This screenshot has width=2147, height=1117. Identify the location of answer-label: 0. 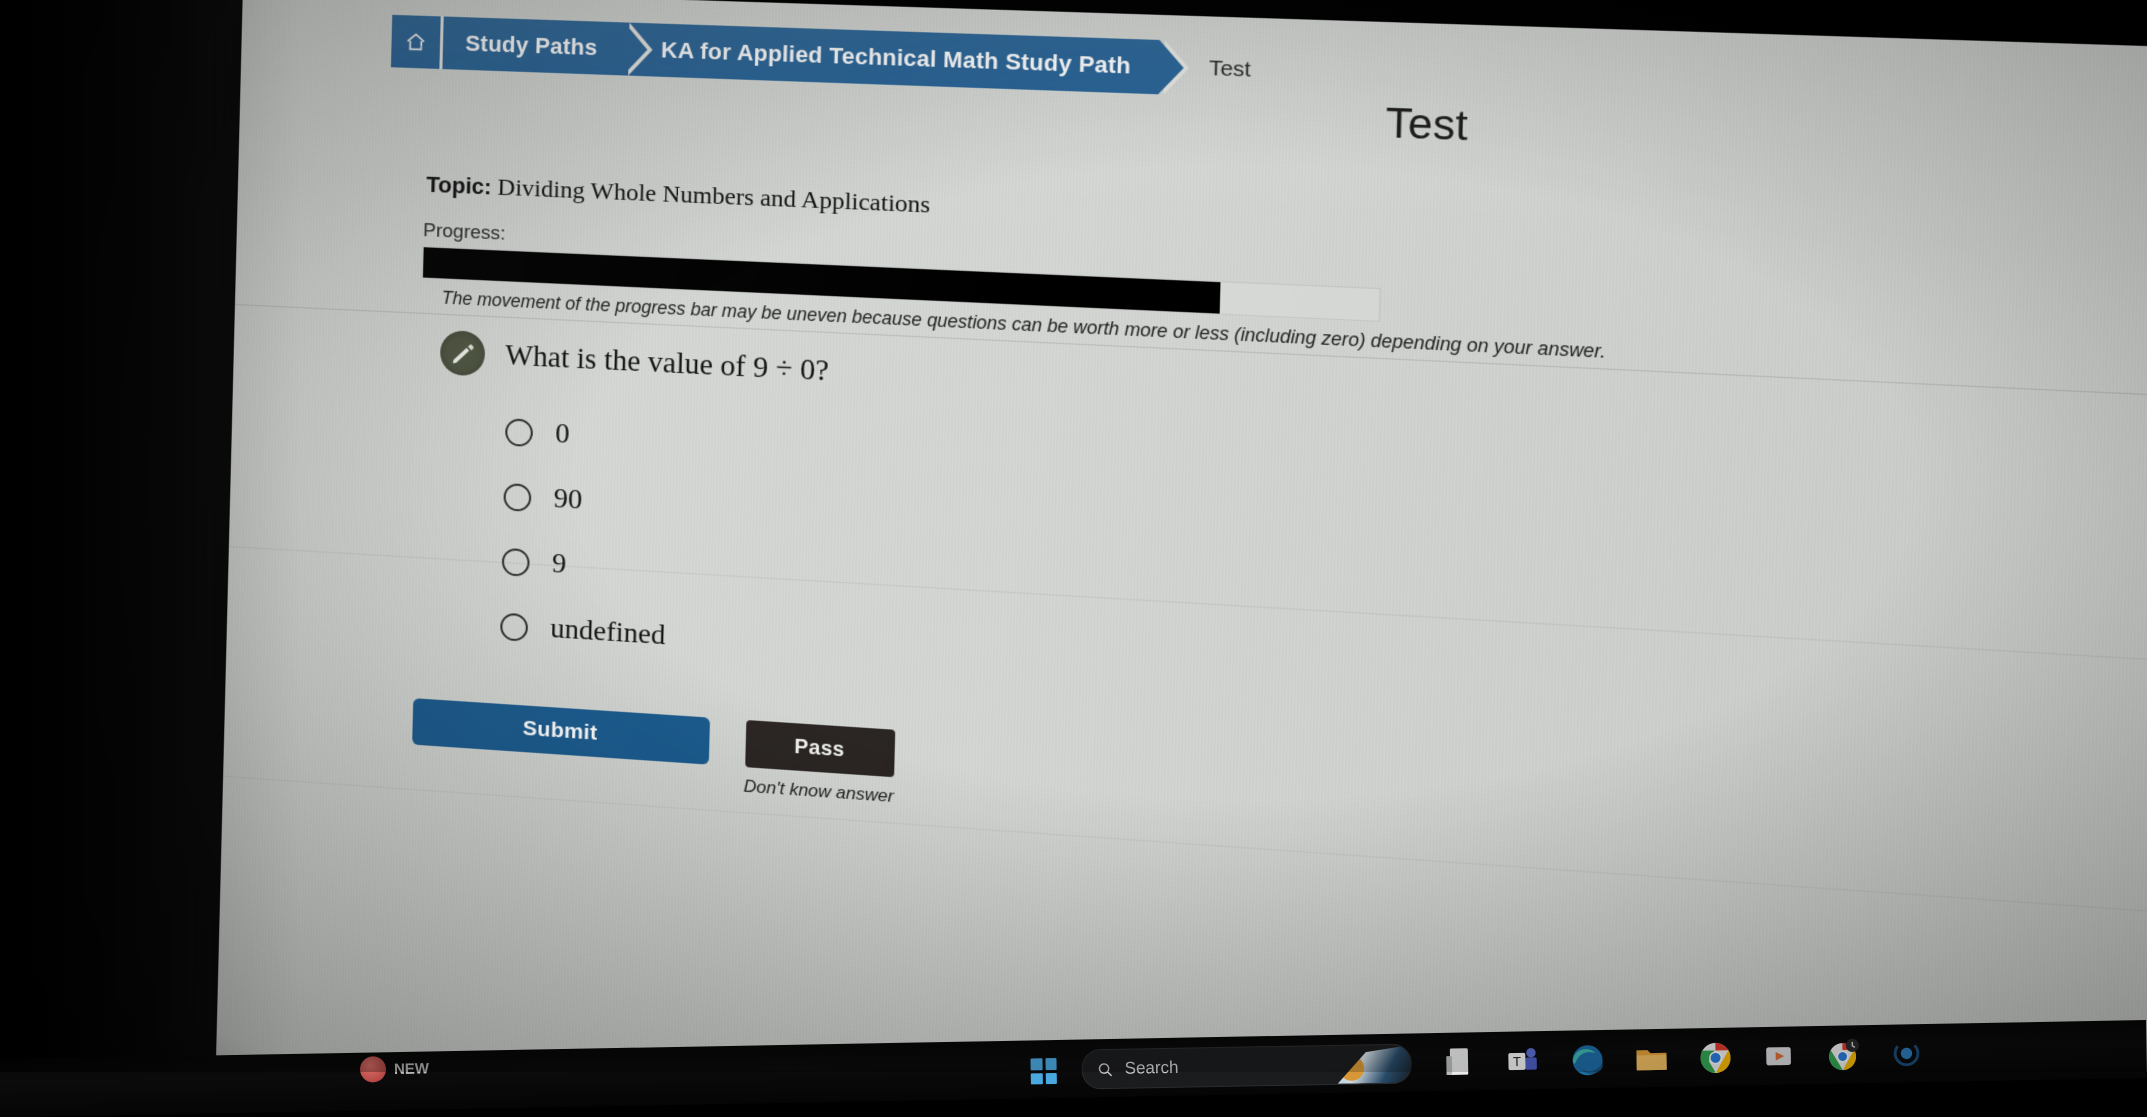
(562, 433).